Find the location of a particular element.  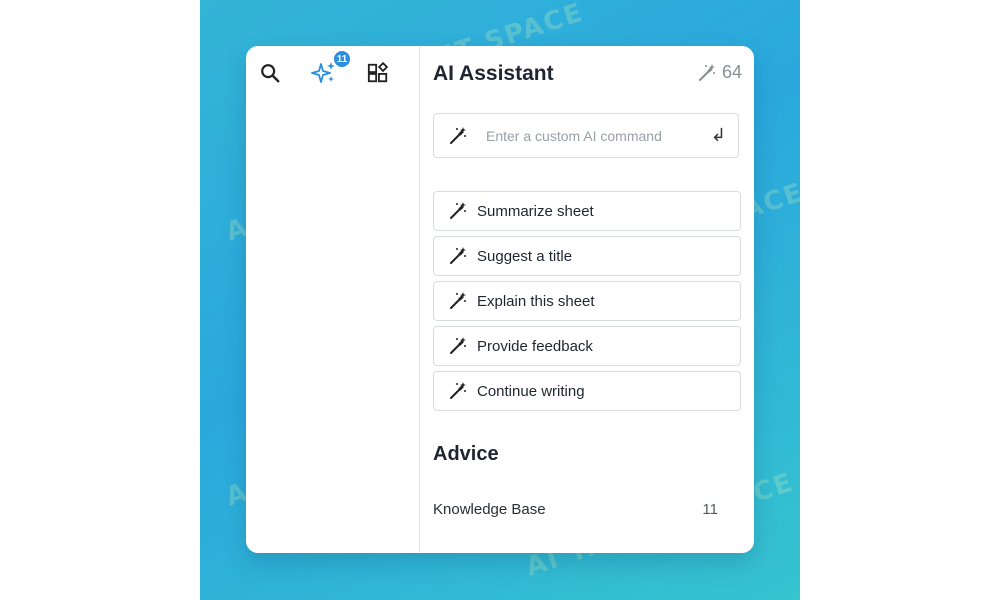

continue-writing-button: Continue writing is located at coordinates (587, 391).